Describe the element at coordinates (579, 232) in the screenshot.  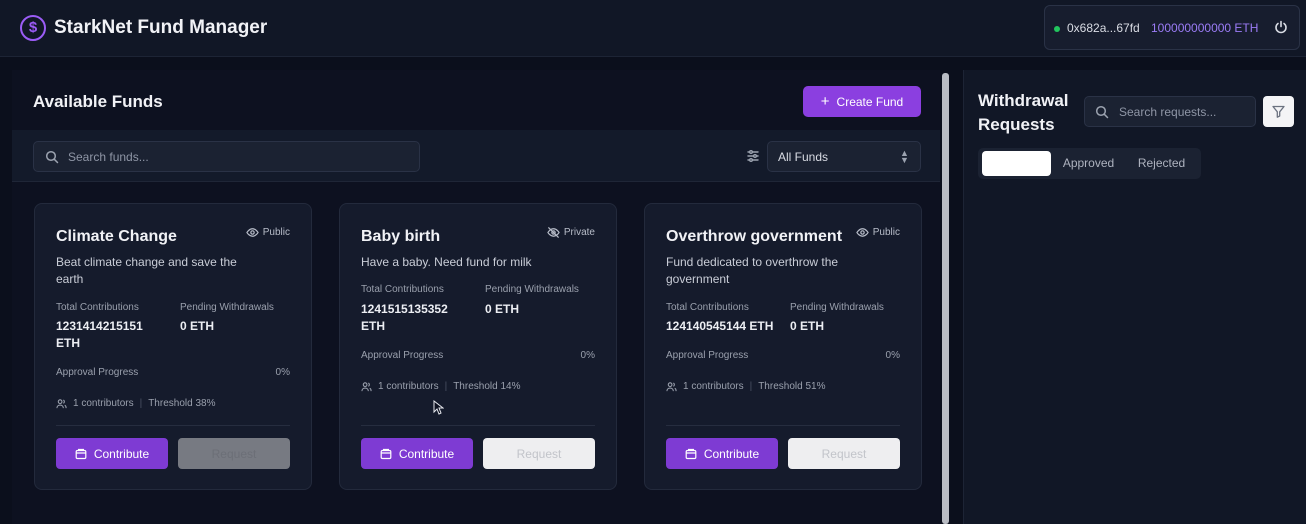
I see `visibility-label: Private` at that location.